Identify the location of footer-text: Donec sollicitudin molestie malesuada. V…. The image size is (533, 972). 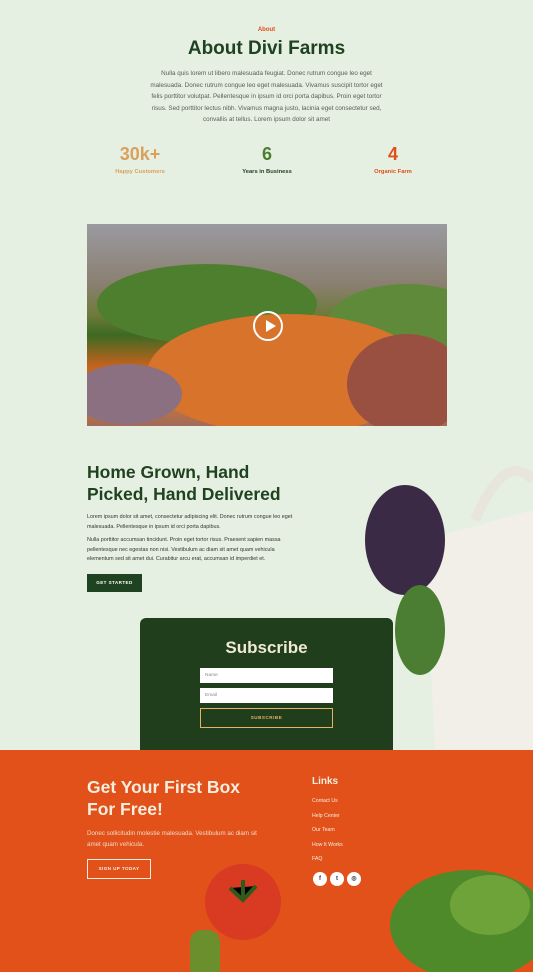
(172, 839).